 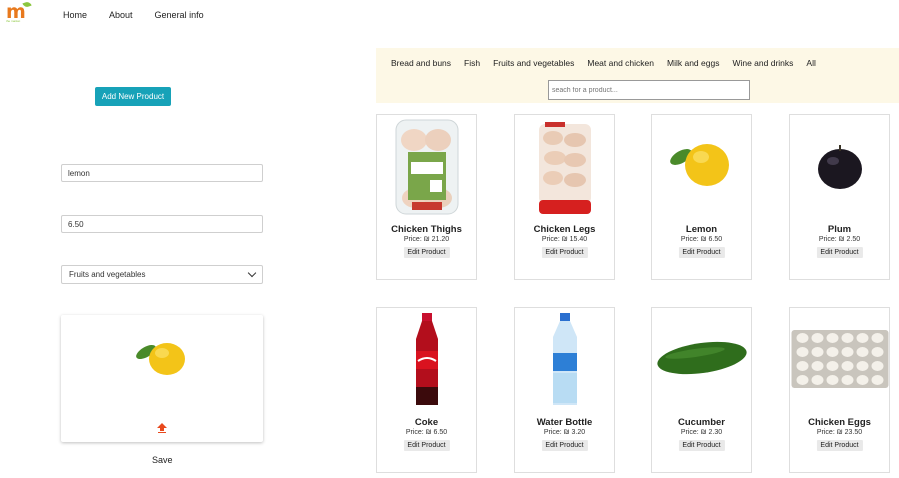 I want to click on chicken-legs-image, so click(x=564, y=168).